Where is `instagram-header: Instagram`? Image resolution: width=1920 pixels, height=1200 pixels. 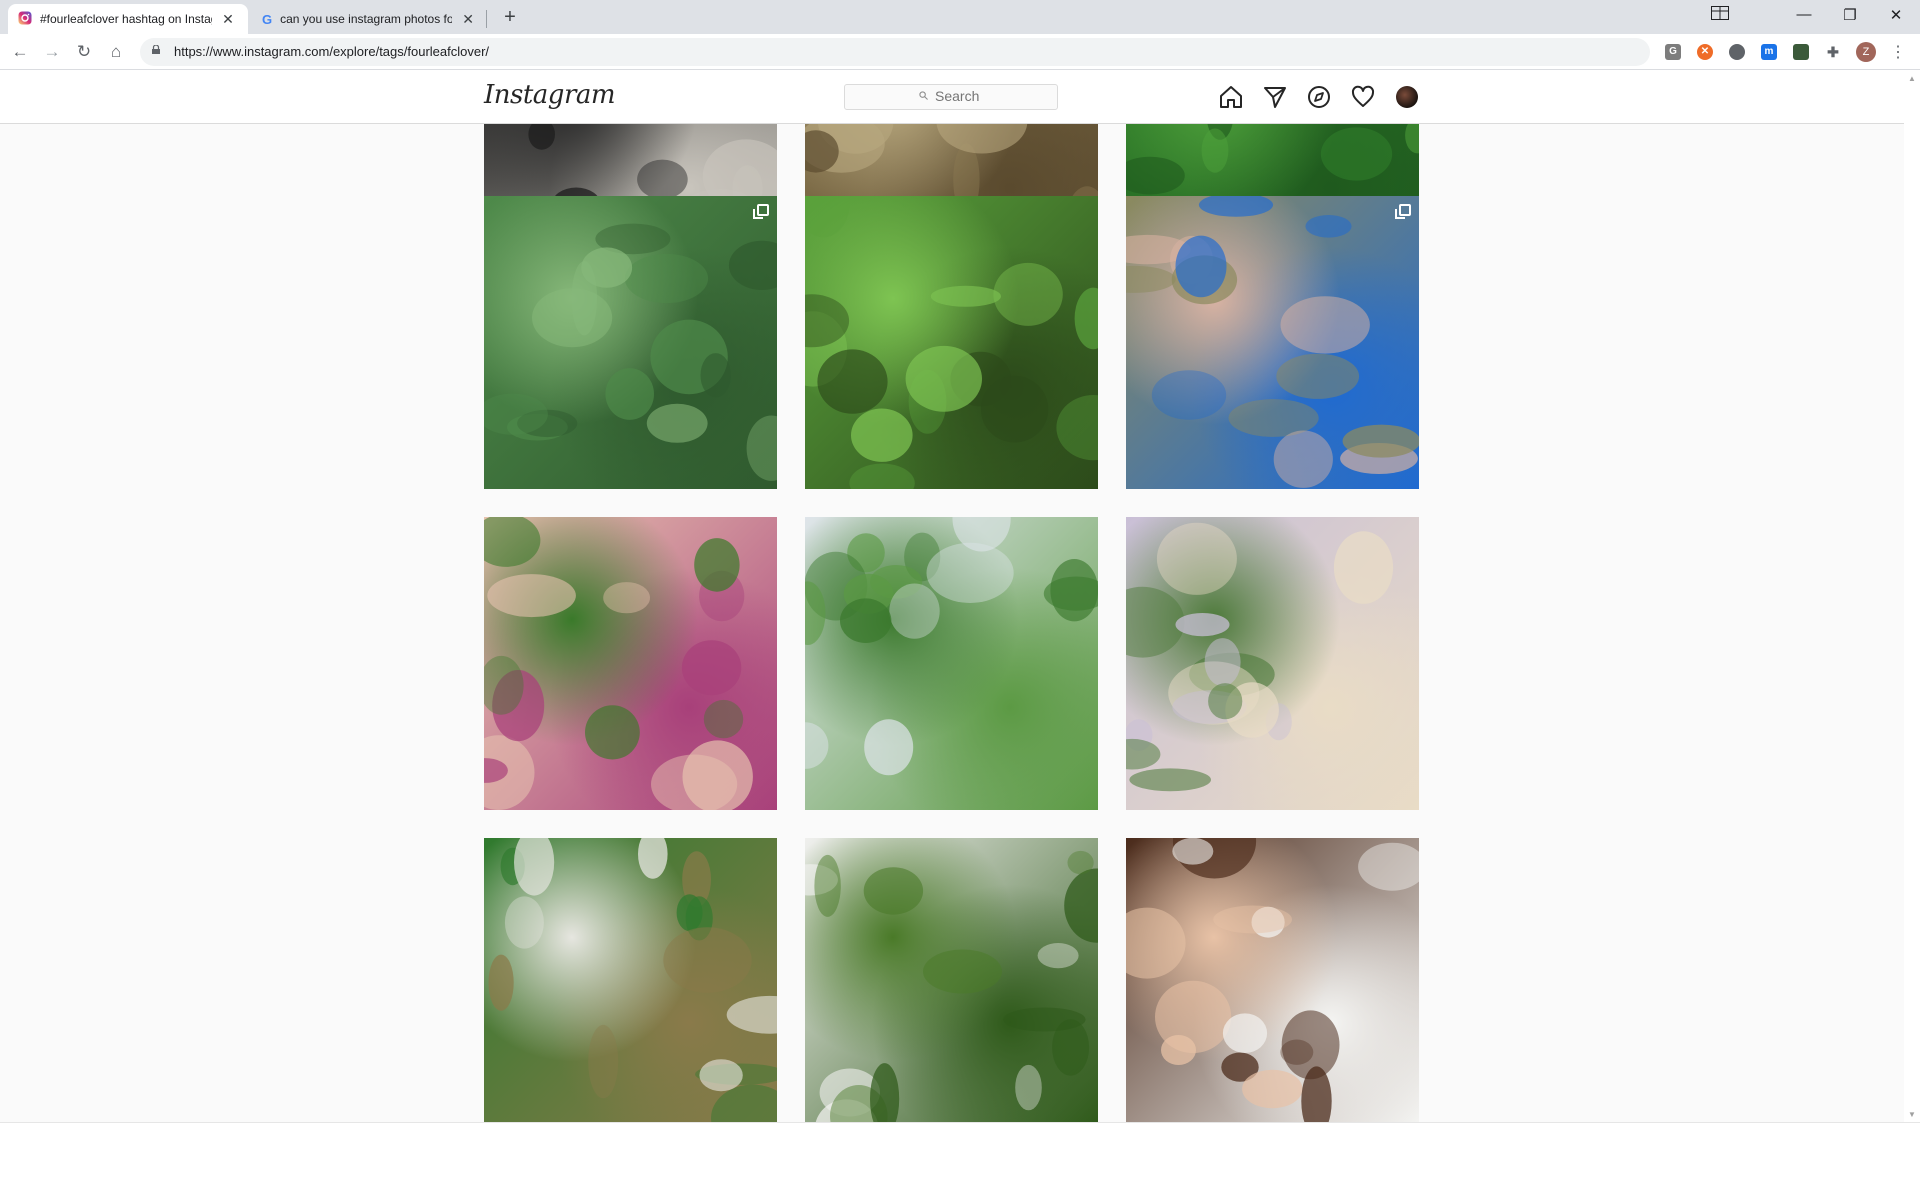 instagram-header: Instagram is located at coordinates (952, 97).